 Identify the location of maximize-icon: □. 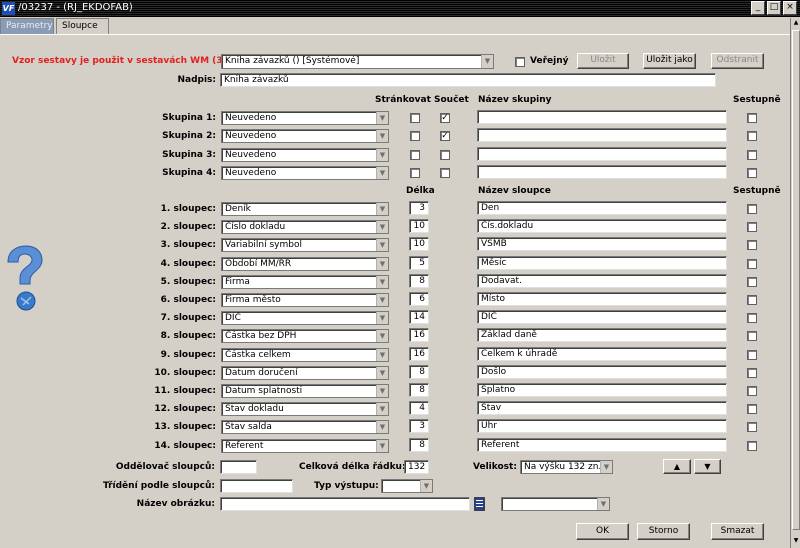
(774, 8).